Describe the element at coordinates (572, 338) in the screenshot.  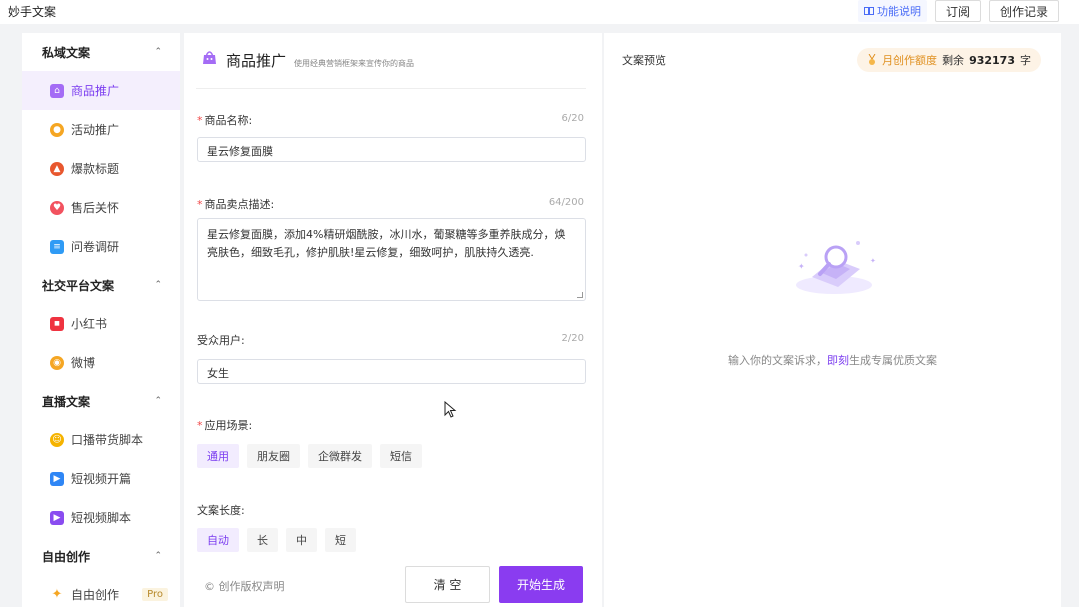
I see `audience-count: 2/20` at that location.